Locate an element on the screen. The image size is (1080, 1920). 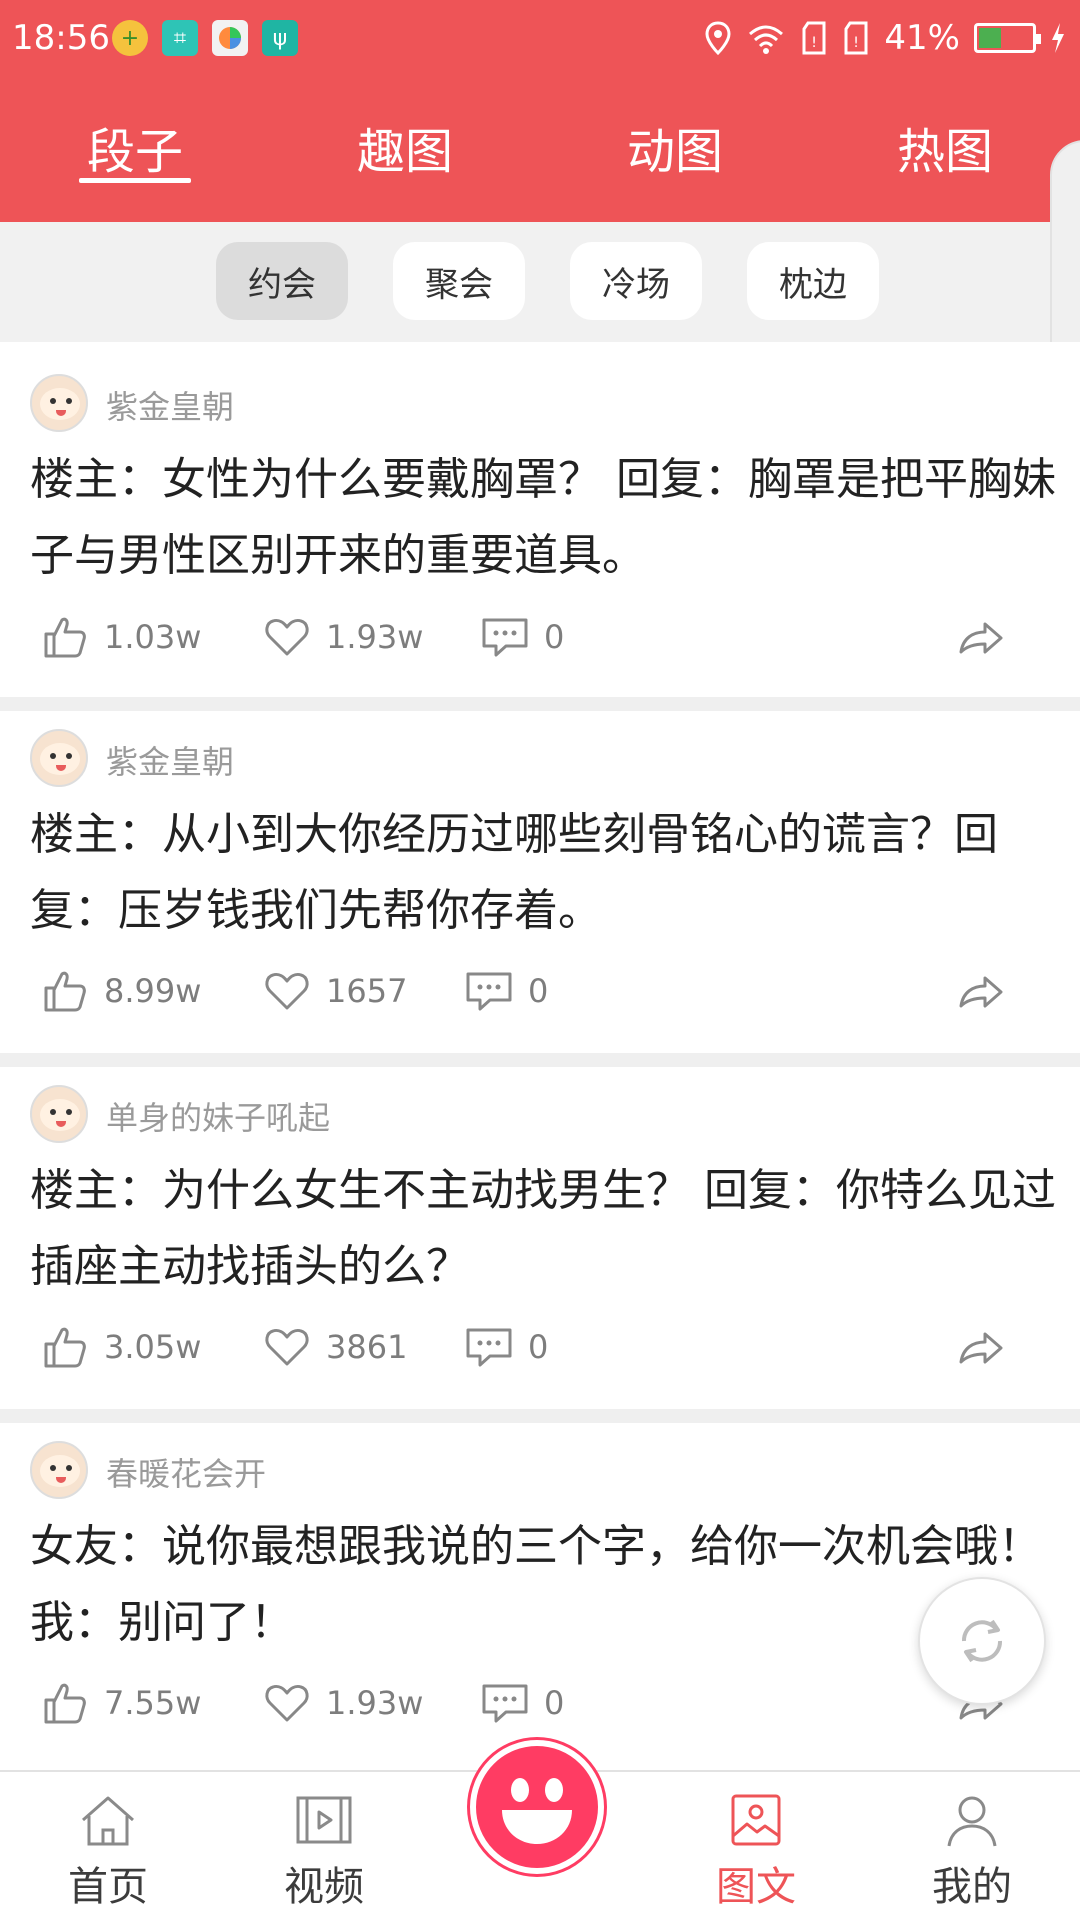
post-content: 女友：说你最想跟我说的三个字，给你一次机会哦！ 我：别问了！ is located at coordinates (545, 1585).